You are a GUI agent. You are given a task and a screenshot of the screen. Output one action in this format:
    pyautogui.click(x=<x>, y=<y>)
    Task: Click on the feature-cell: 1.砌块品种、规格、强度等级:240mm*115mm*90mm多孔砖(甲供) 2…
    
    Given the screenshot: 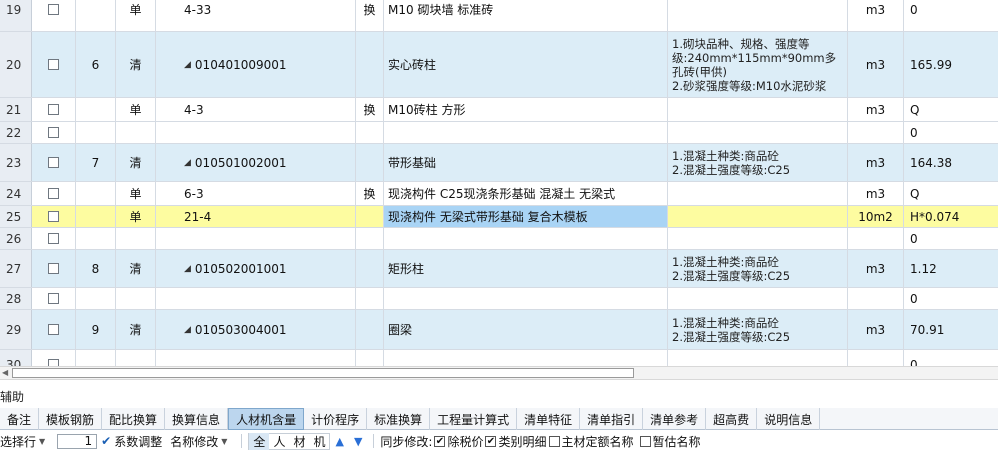 What is the action you would take?
    pyautogui.click(x=758, y=64)
    